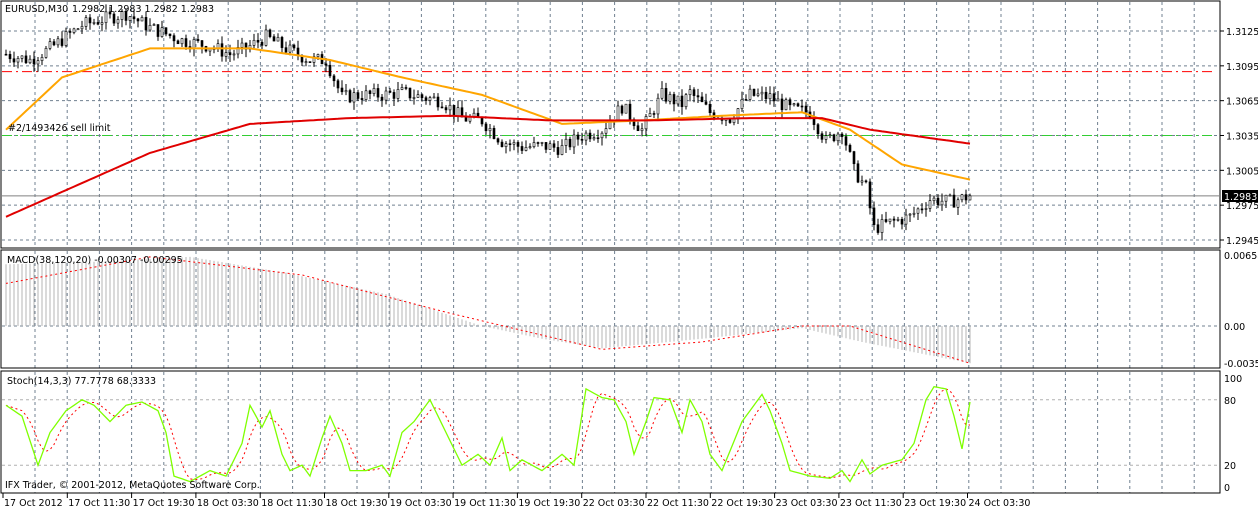  I want to click on macd-axis-label: 0.00, so click(1234, 327).